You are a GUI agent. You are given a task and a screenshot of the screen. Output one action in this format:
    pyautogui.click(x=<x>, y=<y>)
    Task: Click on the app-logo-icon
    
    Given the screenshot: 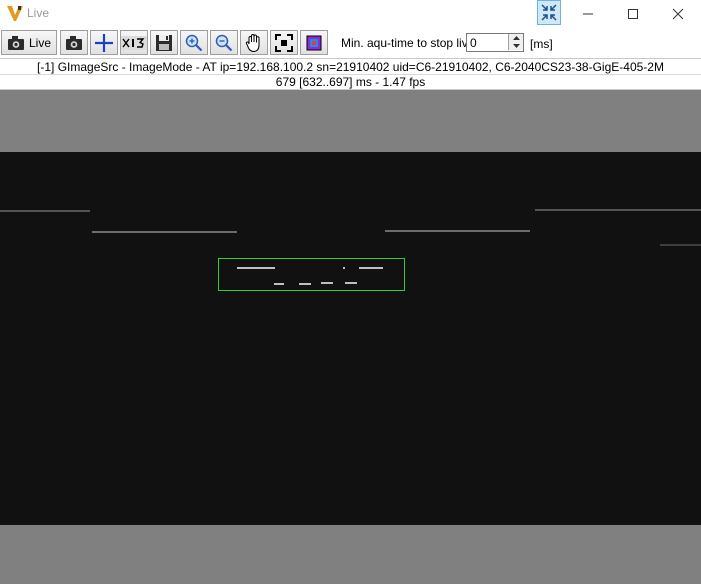 What is the action you would take?
    pyautogui.click(x=15, y=13)
    